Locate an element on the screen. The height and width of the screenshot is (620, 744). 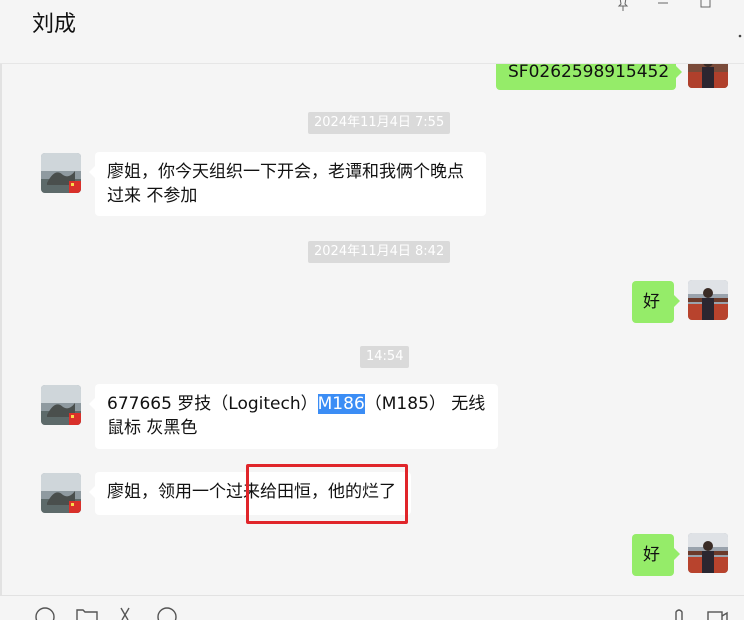
minimize-icon is located at coordinates (663, 6).